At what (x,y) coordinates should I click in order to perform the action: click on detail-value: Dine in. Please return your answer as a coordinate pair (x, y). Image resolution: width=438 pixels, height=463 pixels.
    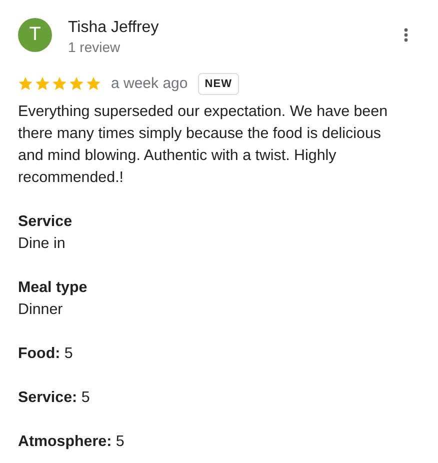
    Looking at the image, I should click on (42, 244).